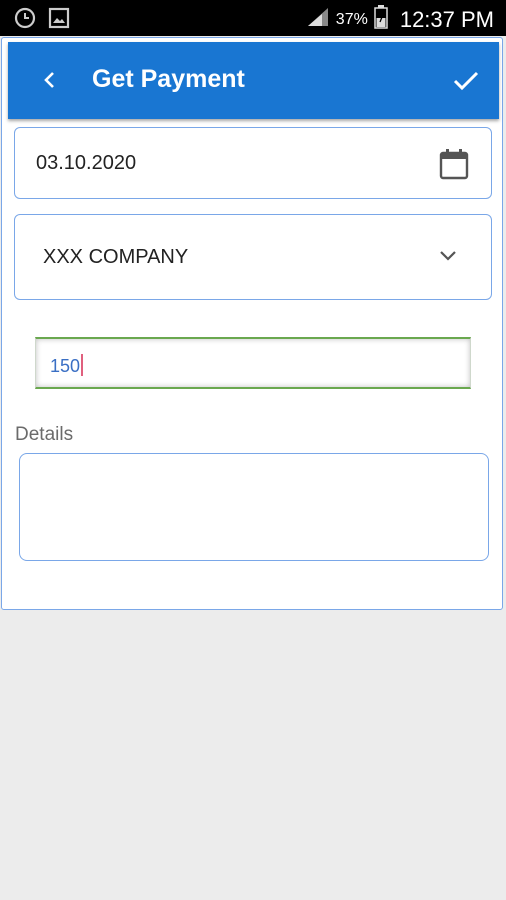 The height and width of the screenshot is (900, 506). Describe the element at coordinates (82, 365) in the screenshot. I see `text-caret` at that location.